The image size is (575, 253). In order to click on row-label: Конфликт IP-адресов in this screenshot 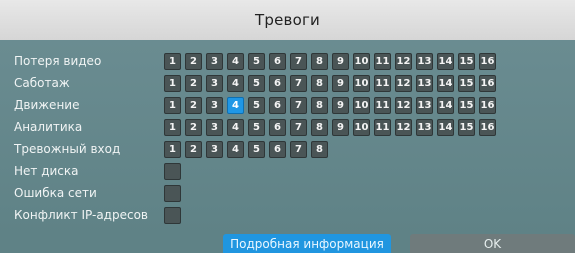, I will do `click(81, 215)`.